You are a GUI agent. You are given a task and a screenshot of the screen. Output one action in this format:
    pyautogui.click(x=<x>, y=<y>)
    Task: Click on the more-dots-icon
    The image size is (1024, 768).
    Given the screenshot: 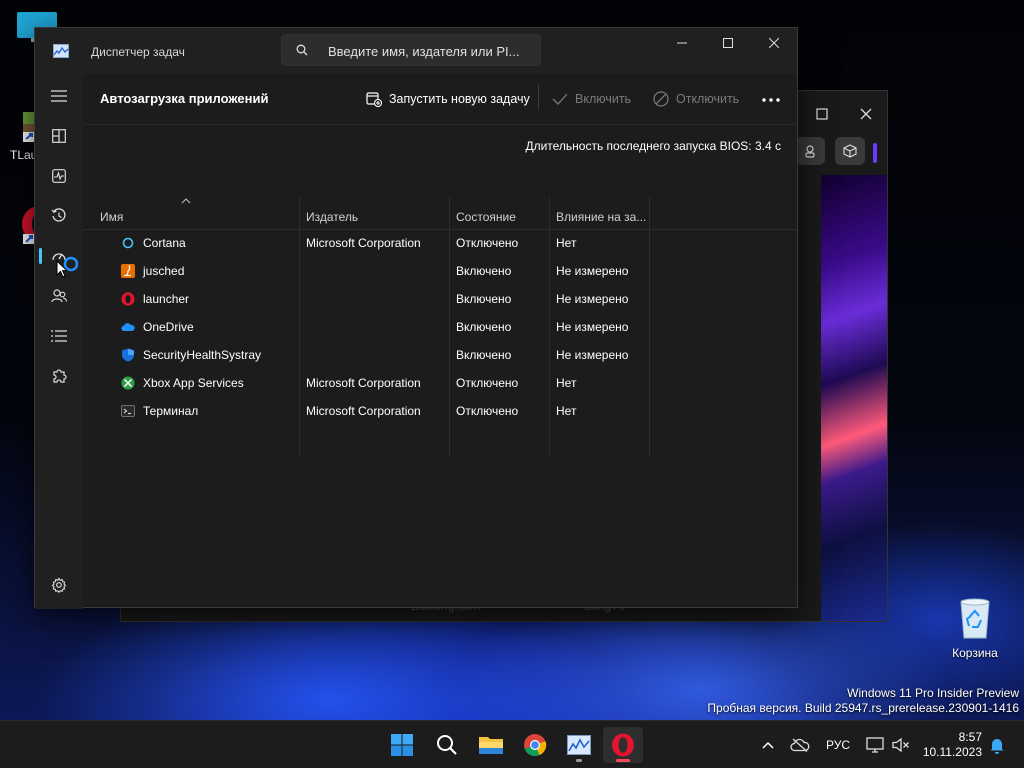 What is the action you would take?
    pyautogui.click(x=771, y=100)
    